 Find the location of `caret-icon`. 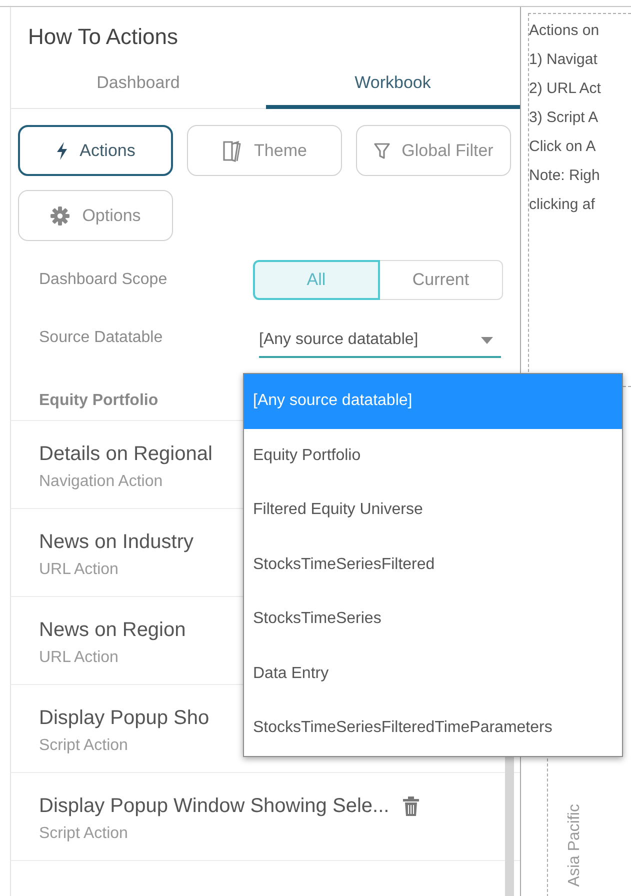

caret-icon is located at coordinates (487, 340).